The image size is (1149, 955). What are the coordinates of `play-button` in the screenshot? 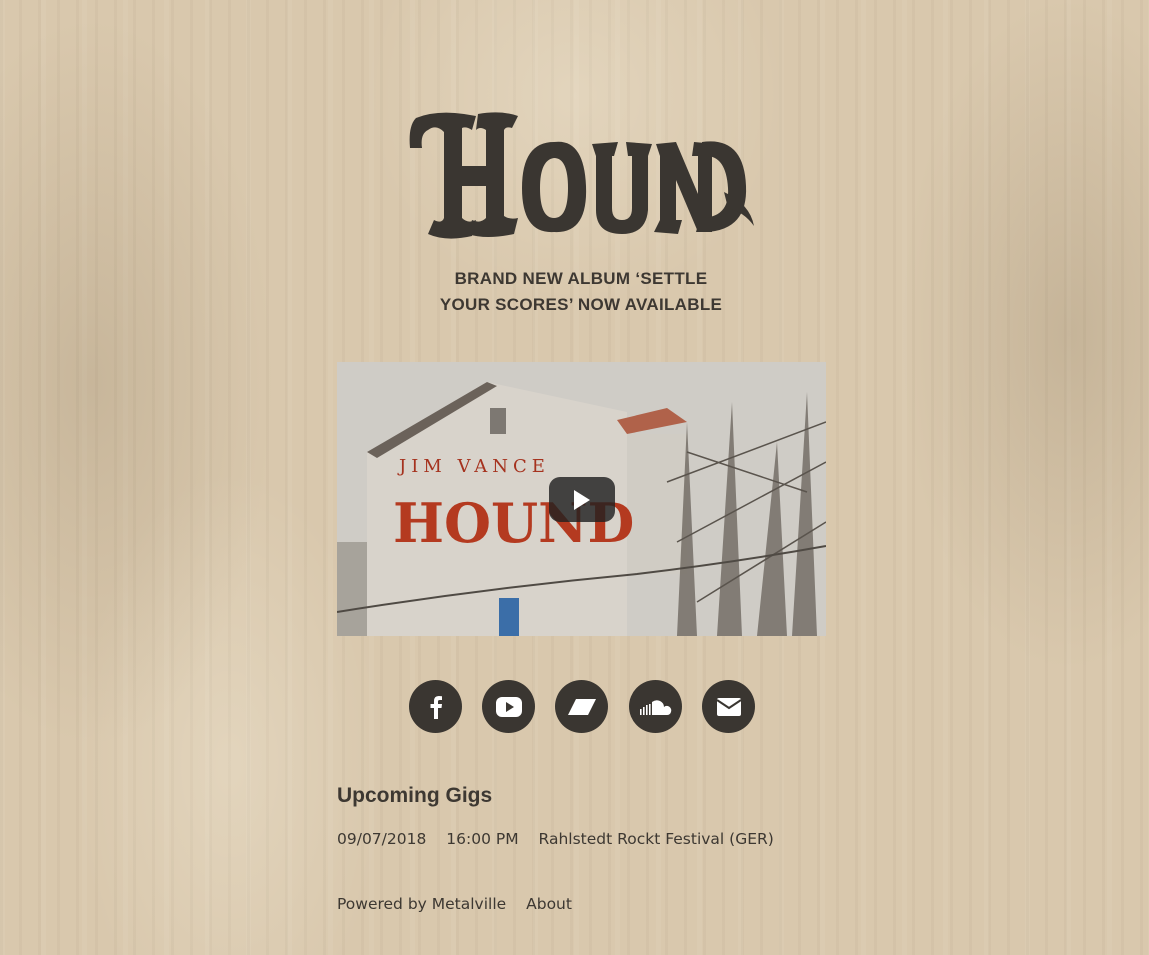 It's located at (582, 499).